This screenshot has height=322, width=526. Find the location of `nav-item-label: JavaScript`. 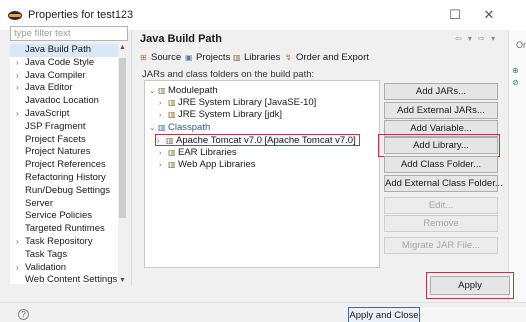

nav-item-label: JavaScript is located at coordinates (47, 113).